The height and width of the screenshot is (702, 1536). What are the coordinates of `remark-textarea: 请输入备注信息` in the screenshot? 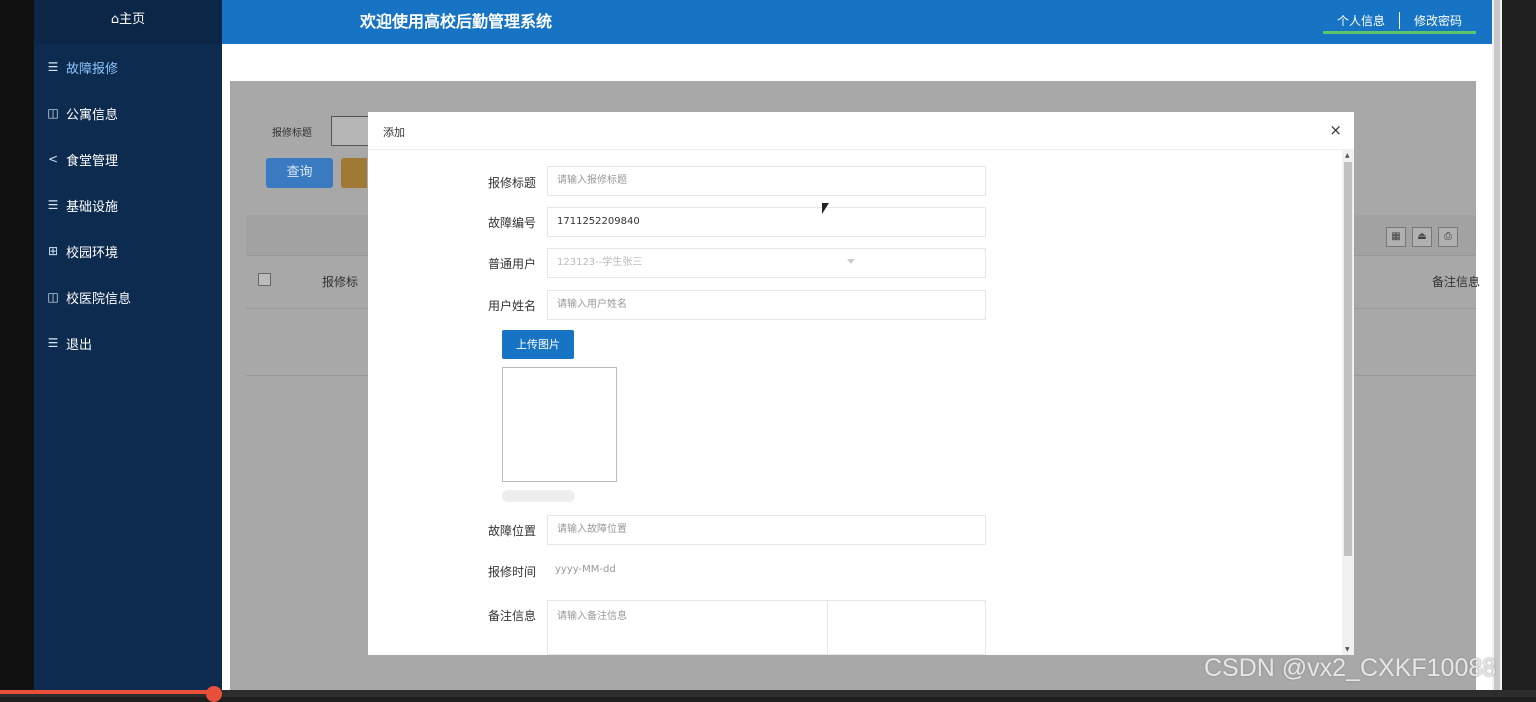 It's located at (687, 627).